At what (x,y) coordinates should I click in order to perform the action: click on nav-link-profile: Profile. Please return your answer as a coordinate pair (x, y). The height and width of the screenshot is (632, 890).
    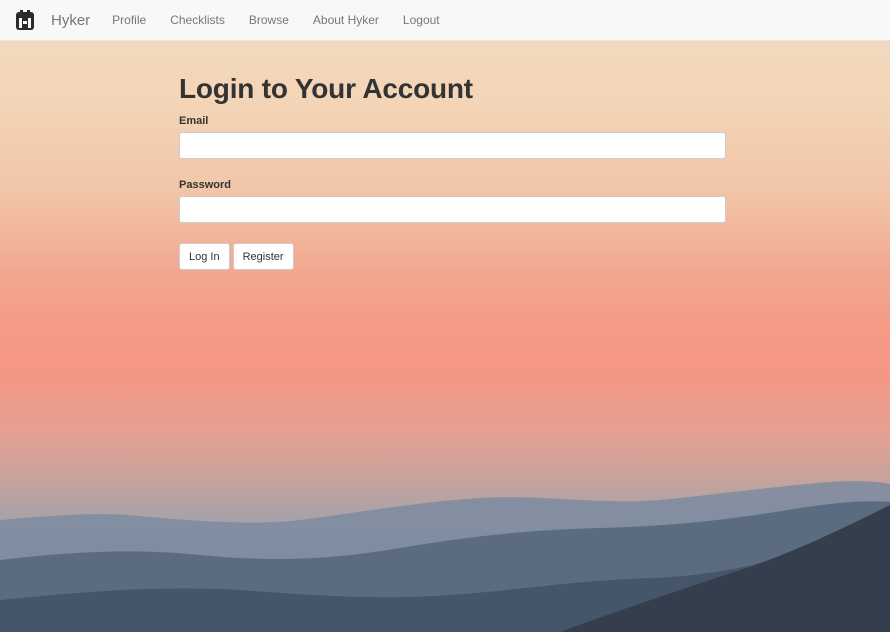
    Looking at the image, I should click on (129, 20).